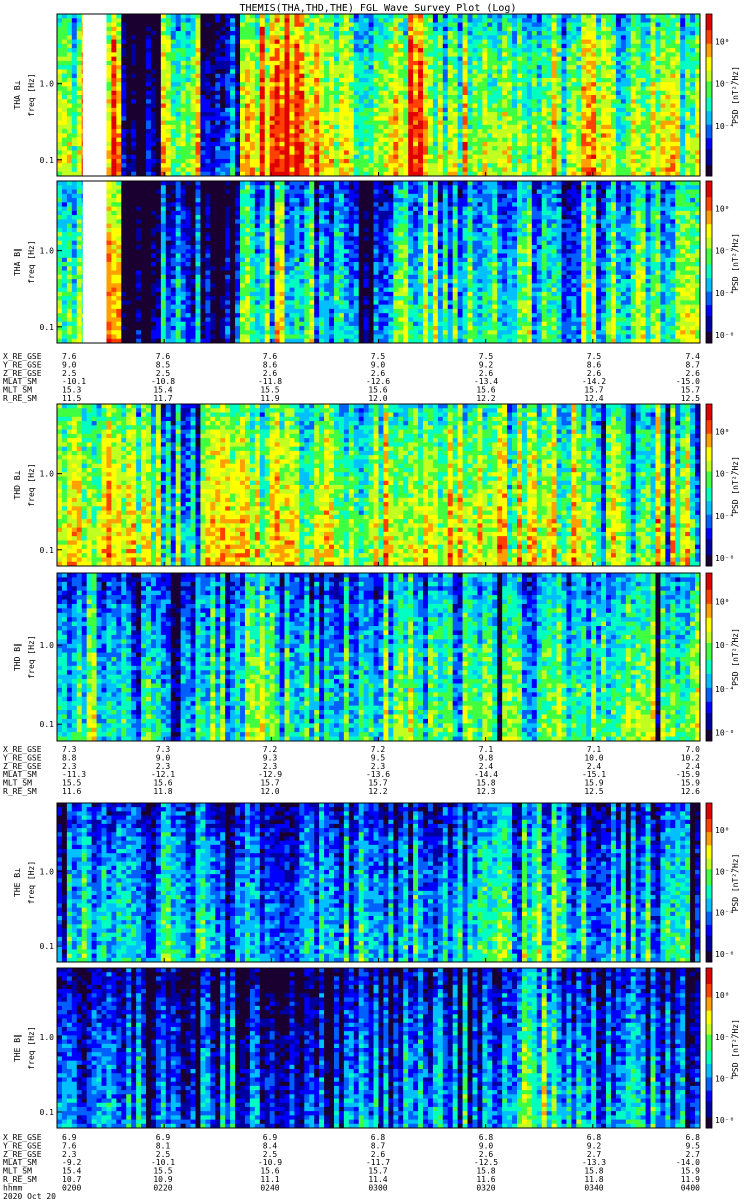 The height and width of the screenshot is (1200, 750). I want to click on ephemeris-value: 0240, so click(269, 1187).